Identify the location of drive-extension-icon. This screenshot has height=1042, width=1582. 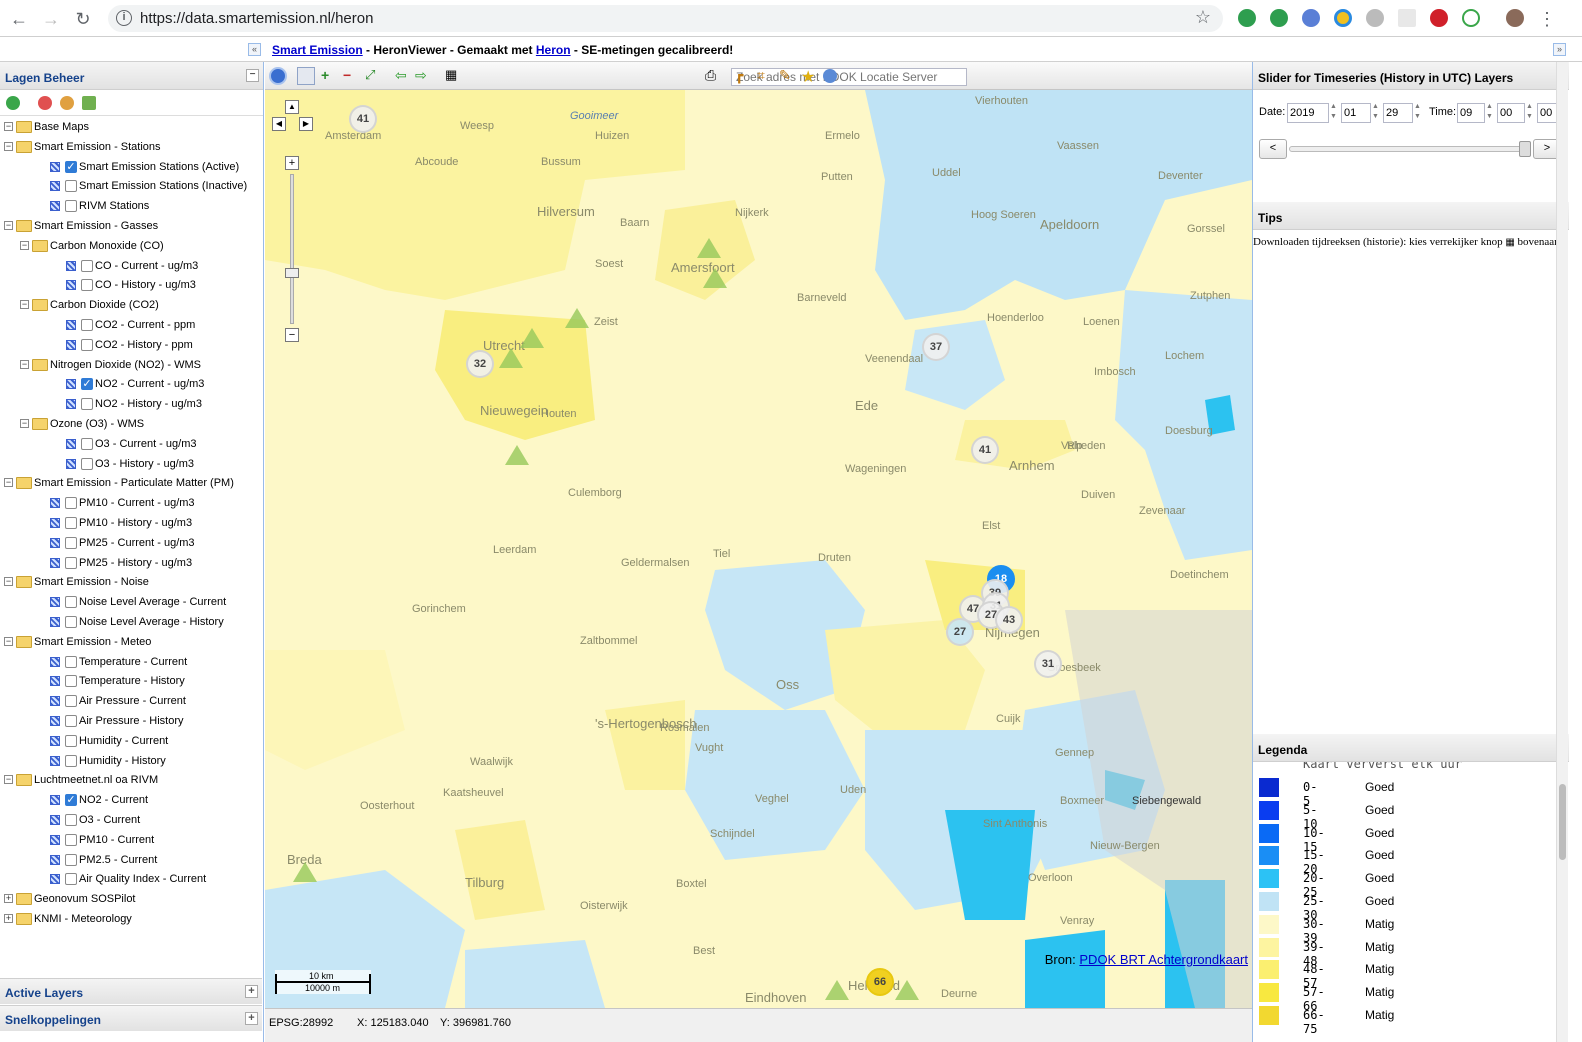
(1375, 18).